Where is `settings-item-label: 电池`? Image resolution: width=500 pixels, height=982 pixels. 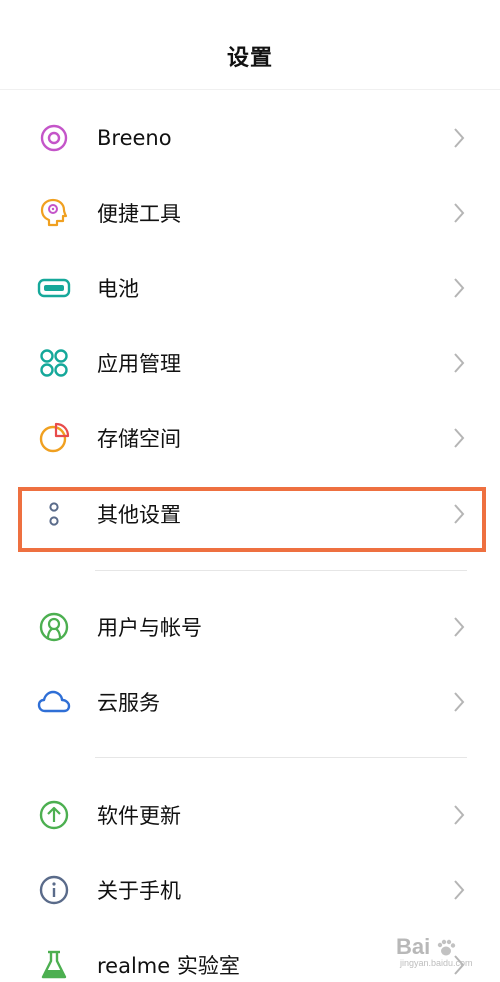 settings-item-label: 电池 is located at coordinates (118, 289).